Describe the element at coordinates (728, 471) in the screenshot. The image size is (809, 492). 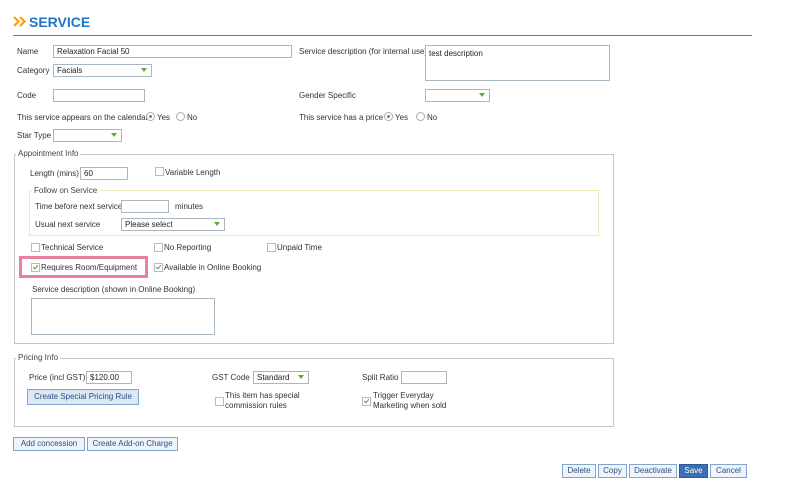
I see `cancel-button: Cancel` at that location.